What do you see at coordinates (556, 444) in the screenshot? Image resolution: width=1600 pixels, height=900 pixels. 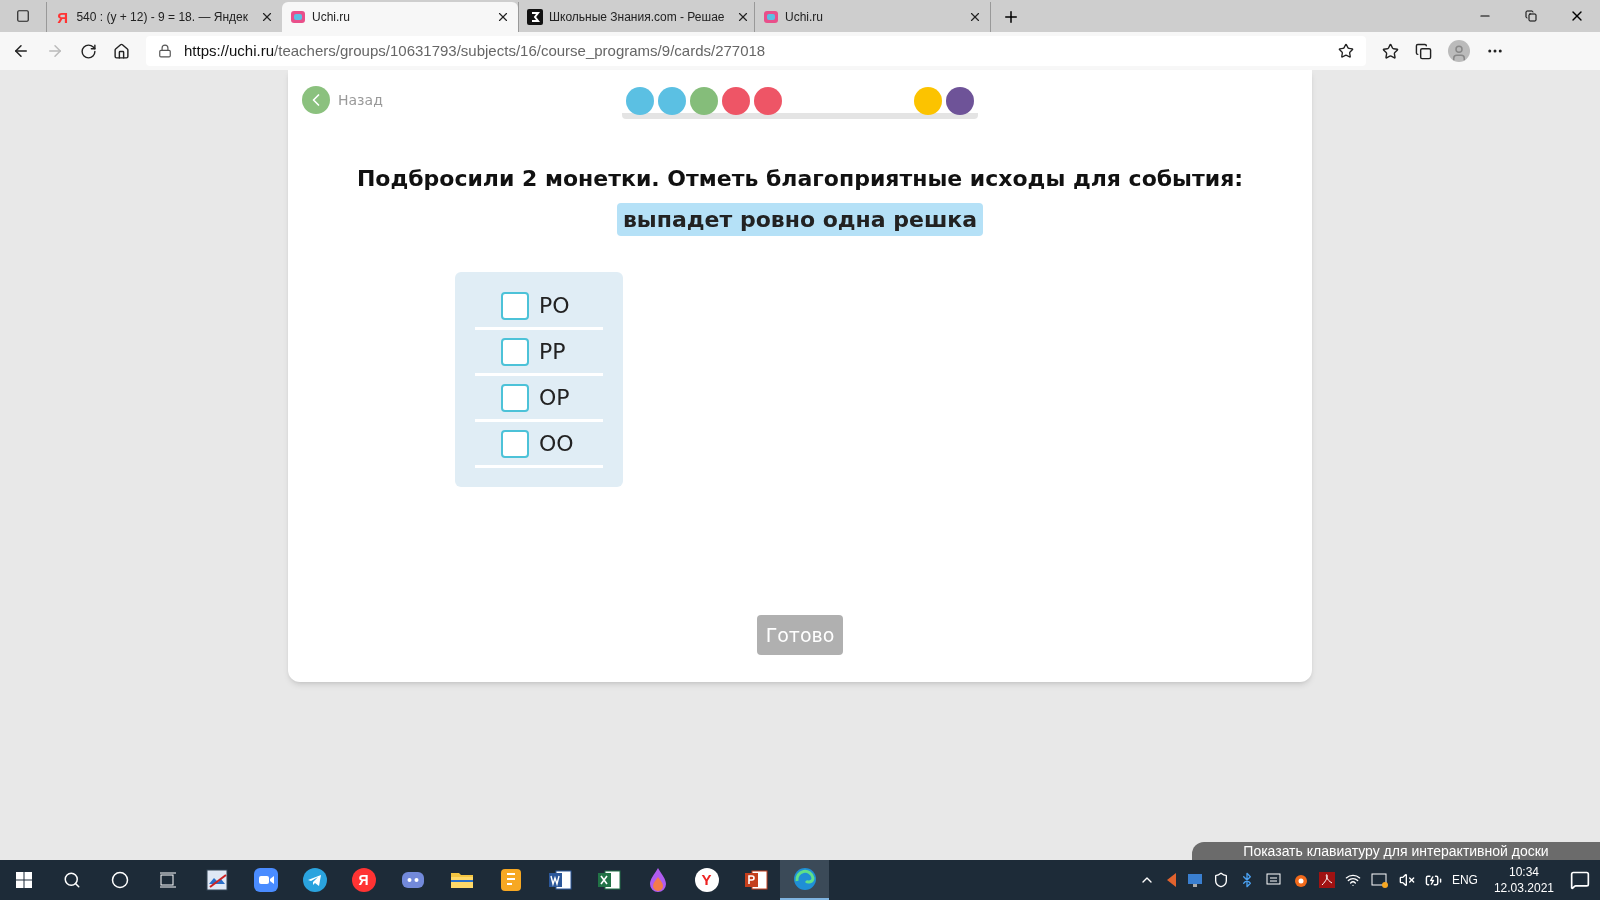 I see `option-label: ОО` at bounding box center [556, 444].